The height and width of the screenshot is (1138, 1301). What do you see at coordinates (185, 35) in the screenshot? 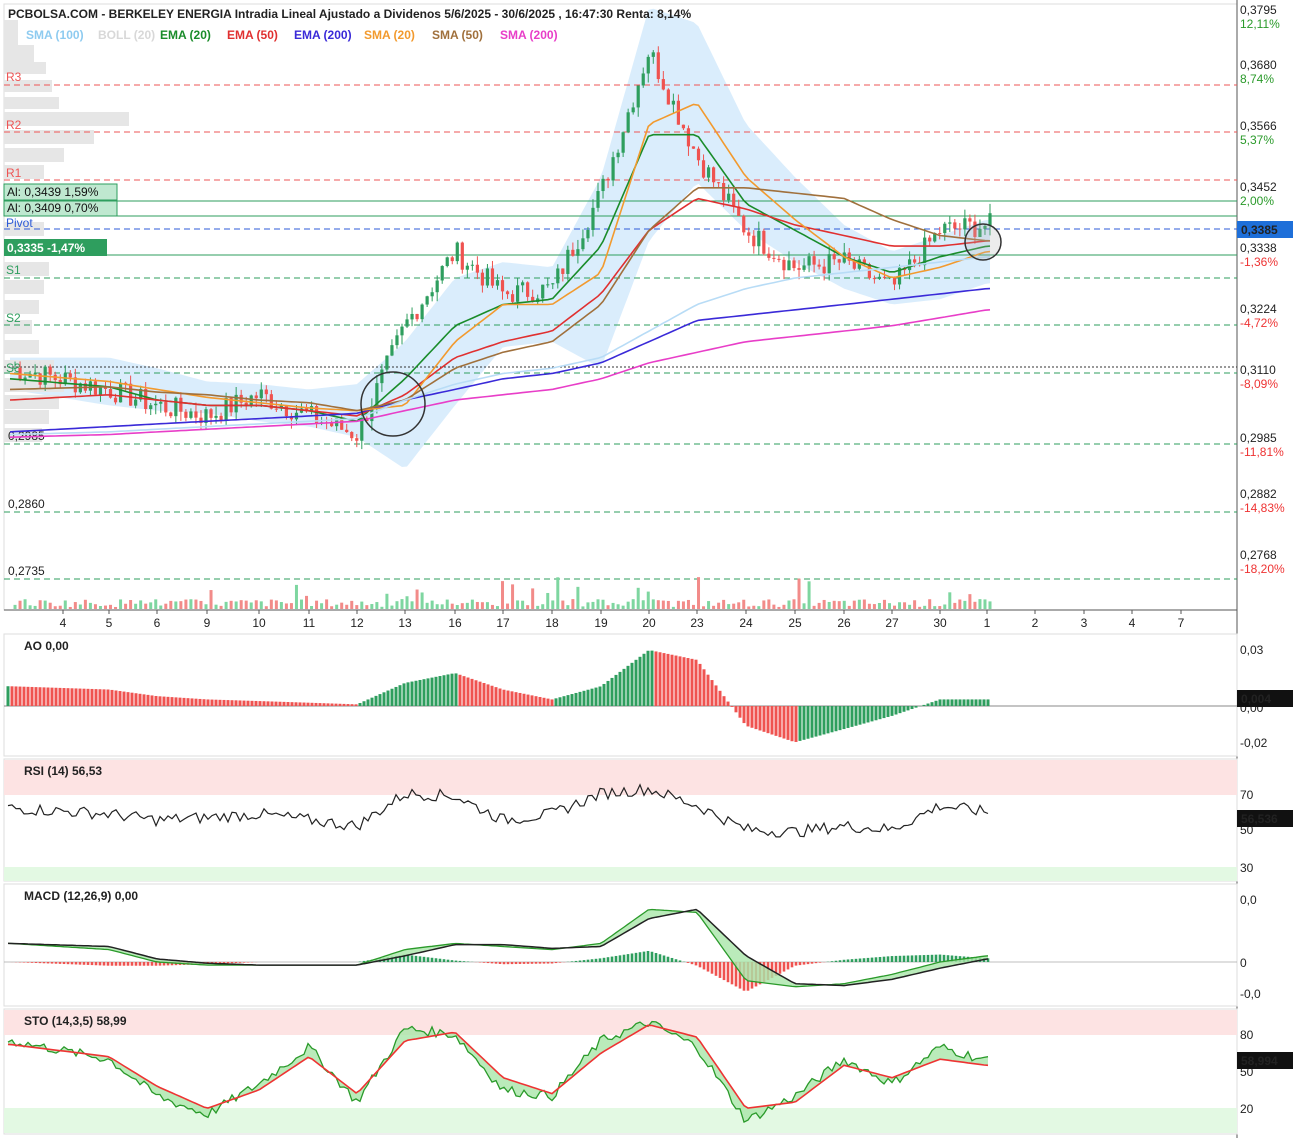
I see `legend-item: EMA (20)` at bounding box center [185, 35].